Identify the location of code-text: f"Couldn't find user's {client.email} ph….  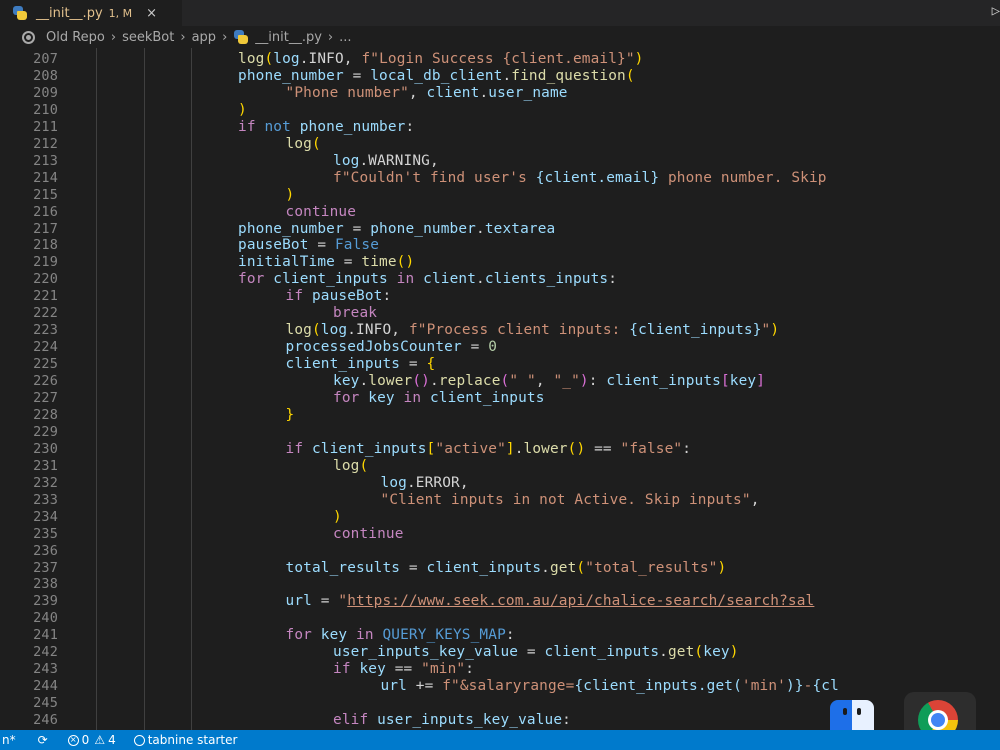
(580, 178).